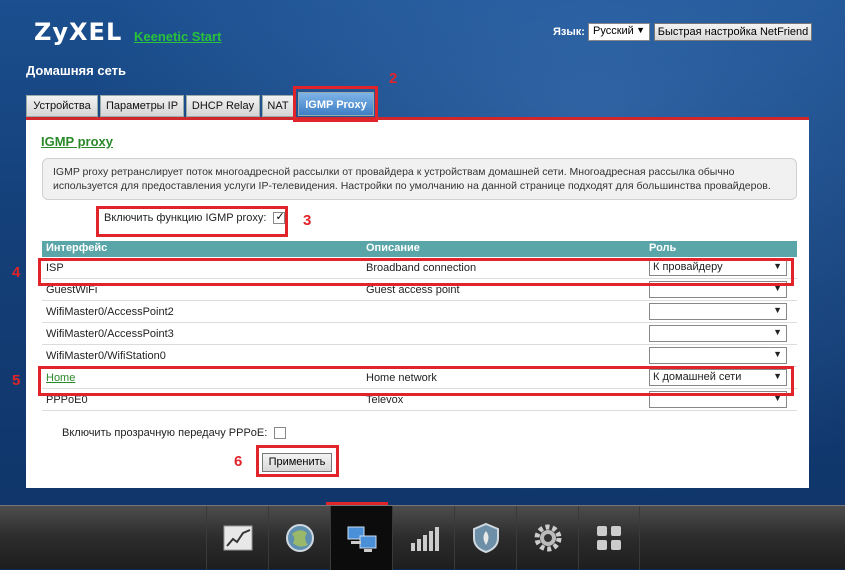 The width and height of the screenshot is (845, 570). What do you see at coordinates (663, 248) in the screenshot?
I see `header-role: Роль` at bounding box center [663, 248].